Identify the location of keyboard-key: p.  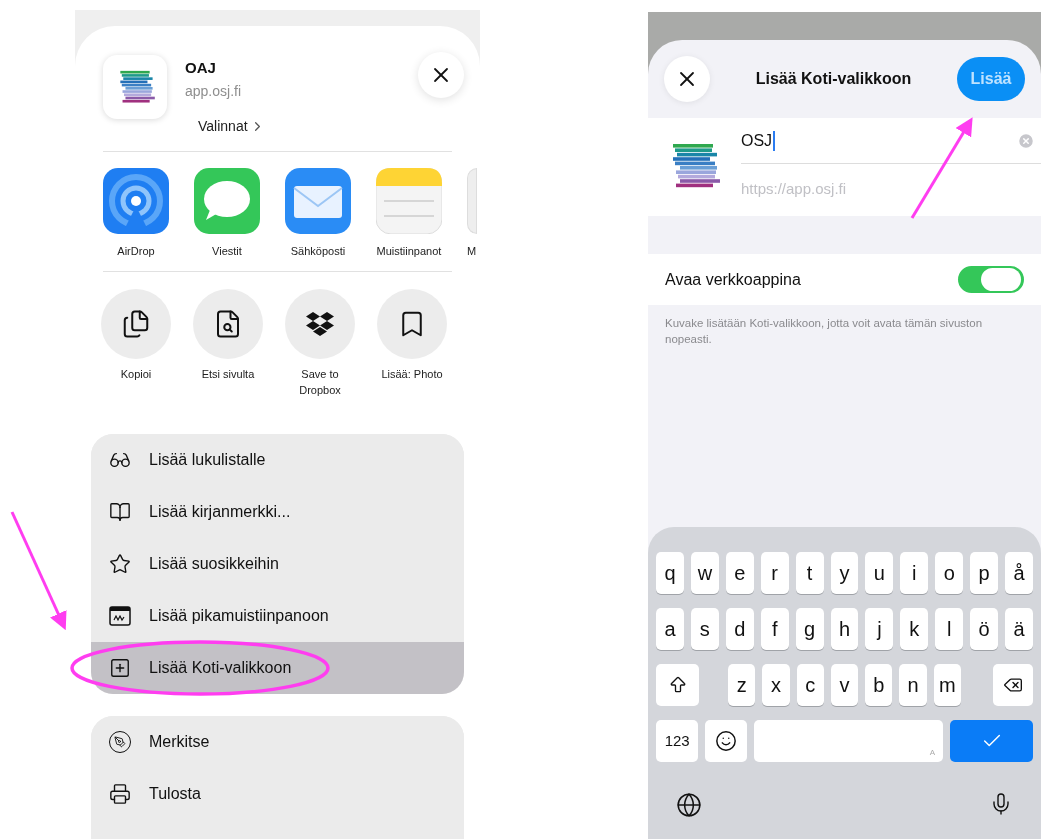
(984, 573).